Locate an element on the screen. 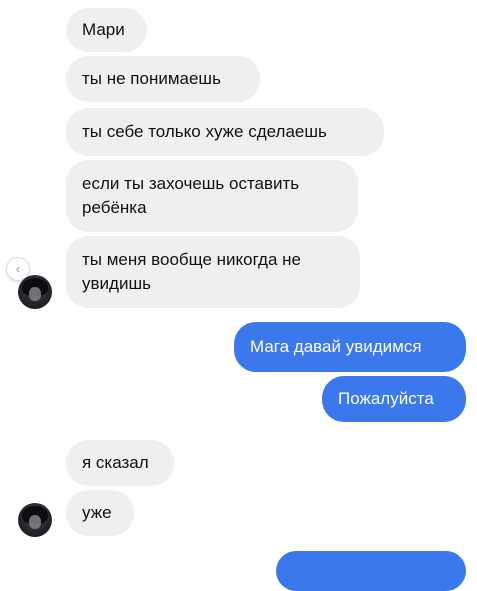  incoming-message: я сказал is located at coordinates (120, 463).